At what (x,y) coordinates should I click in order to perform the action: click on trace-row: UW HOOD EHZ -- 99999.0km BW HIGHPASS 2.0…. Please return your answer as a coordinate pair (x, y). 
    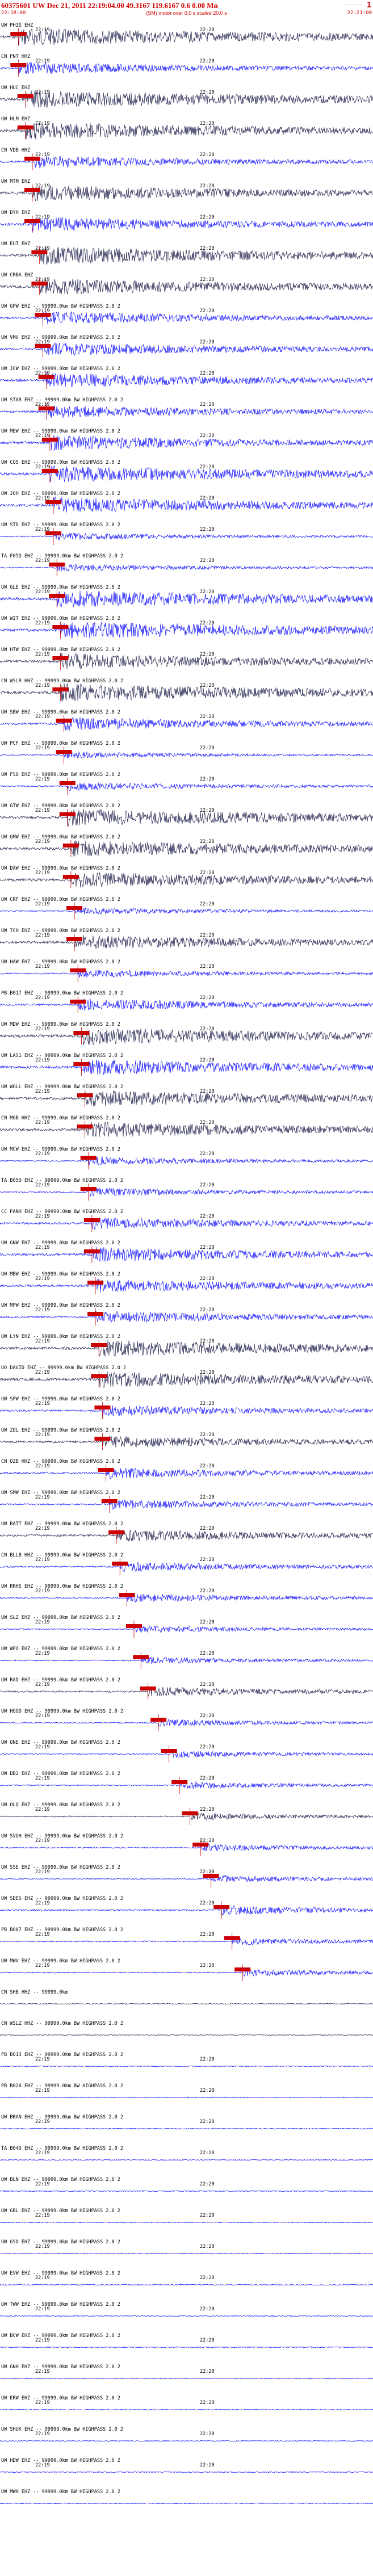
    Looking at the image, I should click on (186, 1720).